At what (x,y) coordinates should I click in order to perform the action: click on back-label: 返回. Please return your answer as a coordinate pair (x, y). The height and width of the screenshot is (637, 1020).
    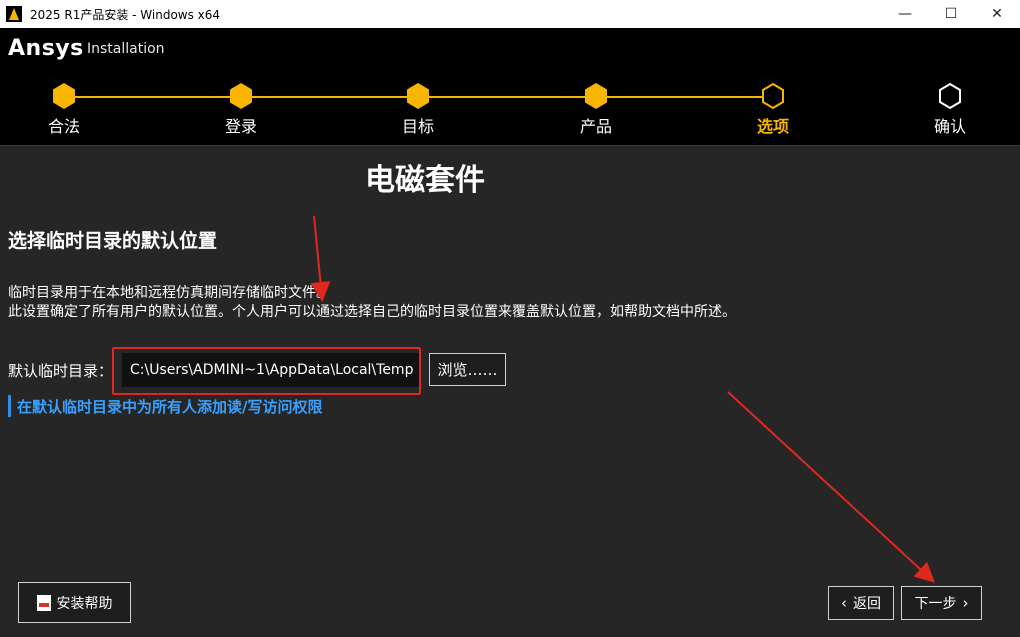
    Looking at the image, I should click on (867, 604).